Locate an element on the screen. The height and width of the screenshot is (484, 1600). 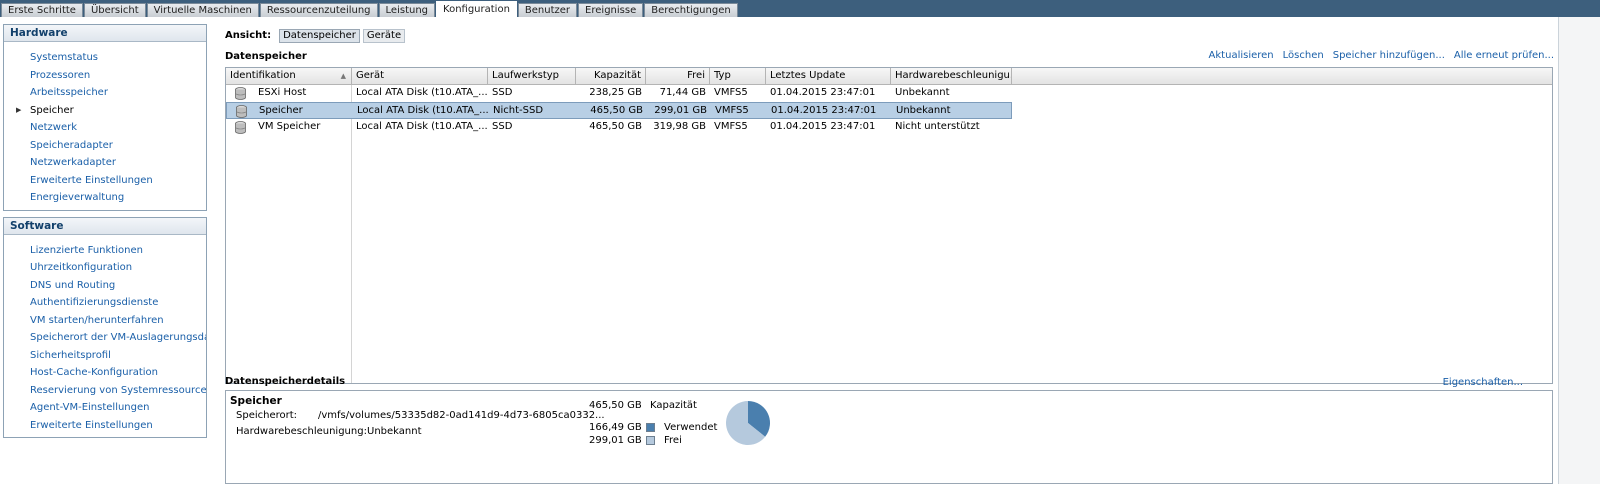
used-legend-swatch is located at coordinates (650, 427).